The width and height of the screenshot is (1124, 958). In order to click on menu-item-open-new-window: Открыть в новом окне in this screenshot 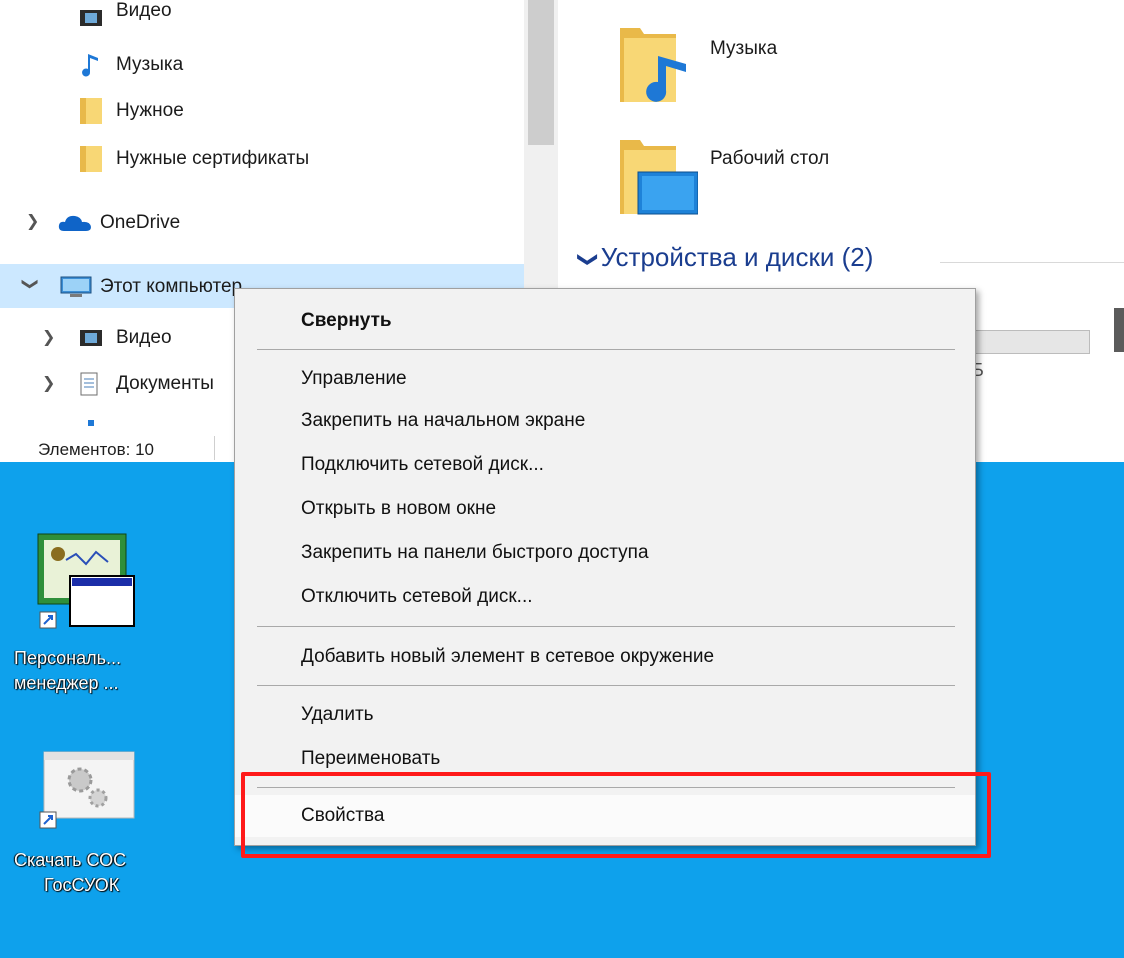, I will do `click(605, 509)`.